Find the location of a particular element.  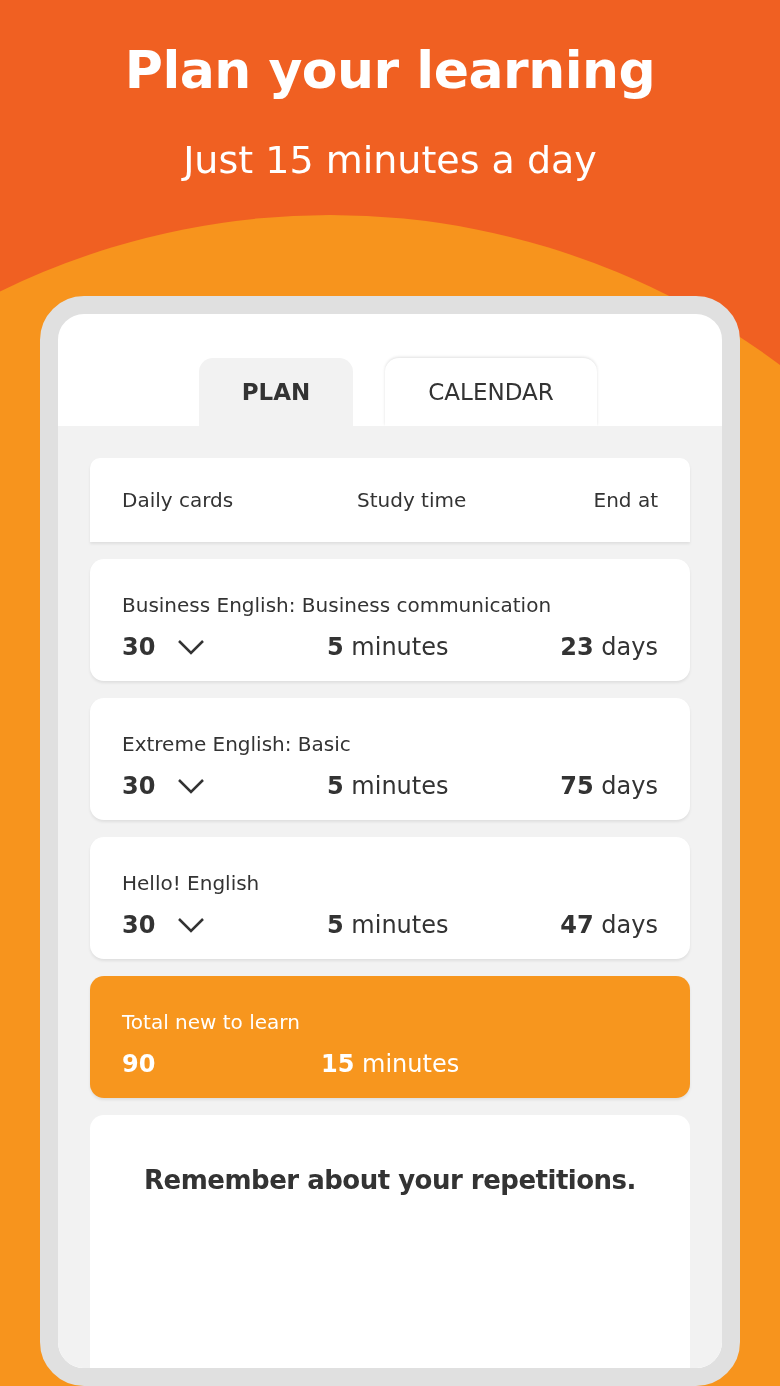

course-name: Business English: Business communication is located at coordinates (337, 605).